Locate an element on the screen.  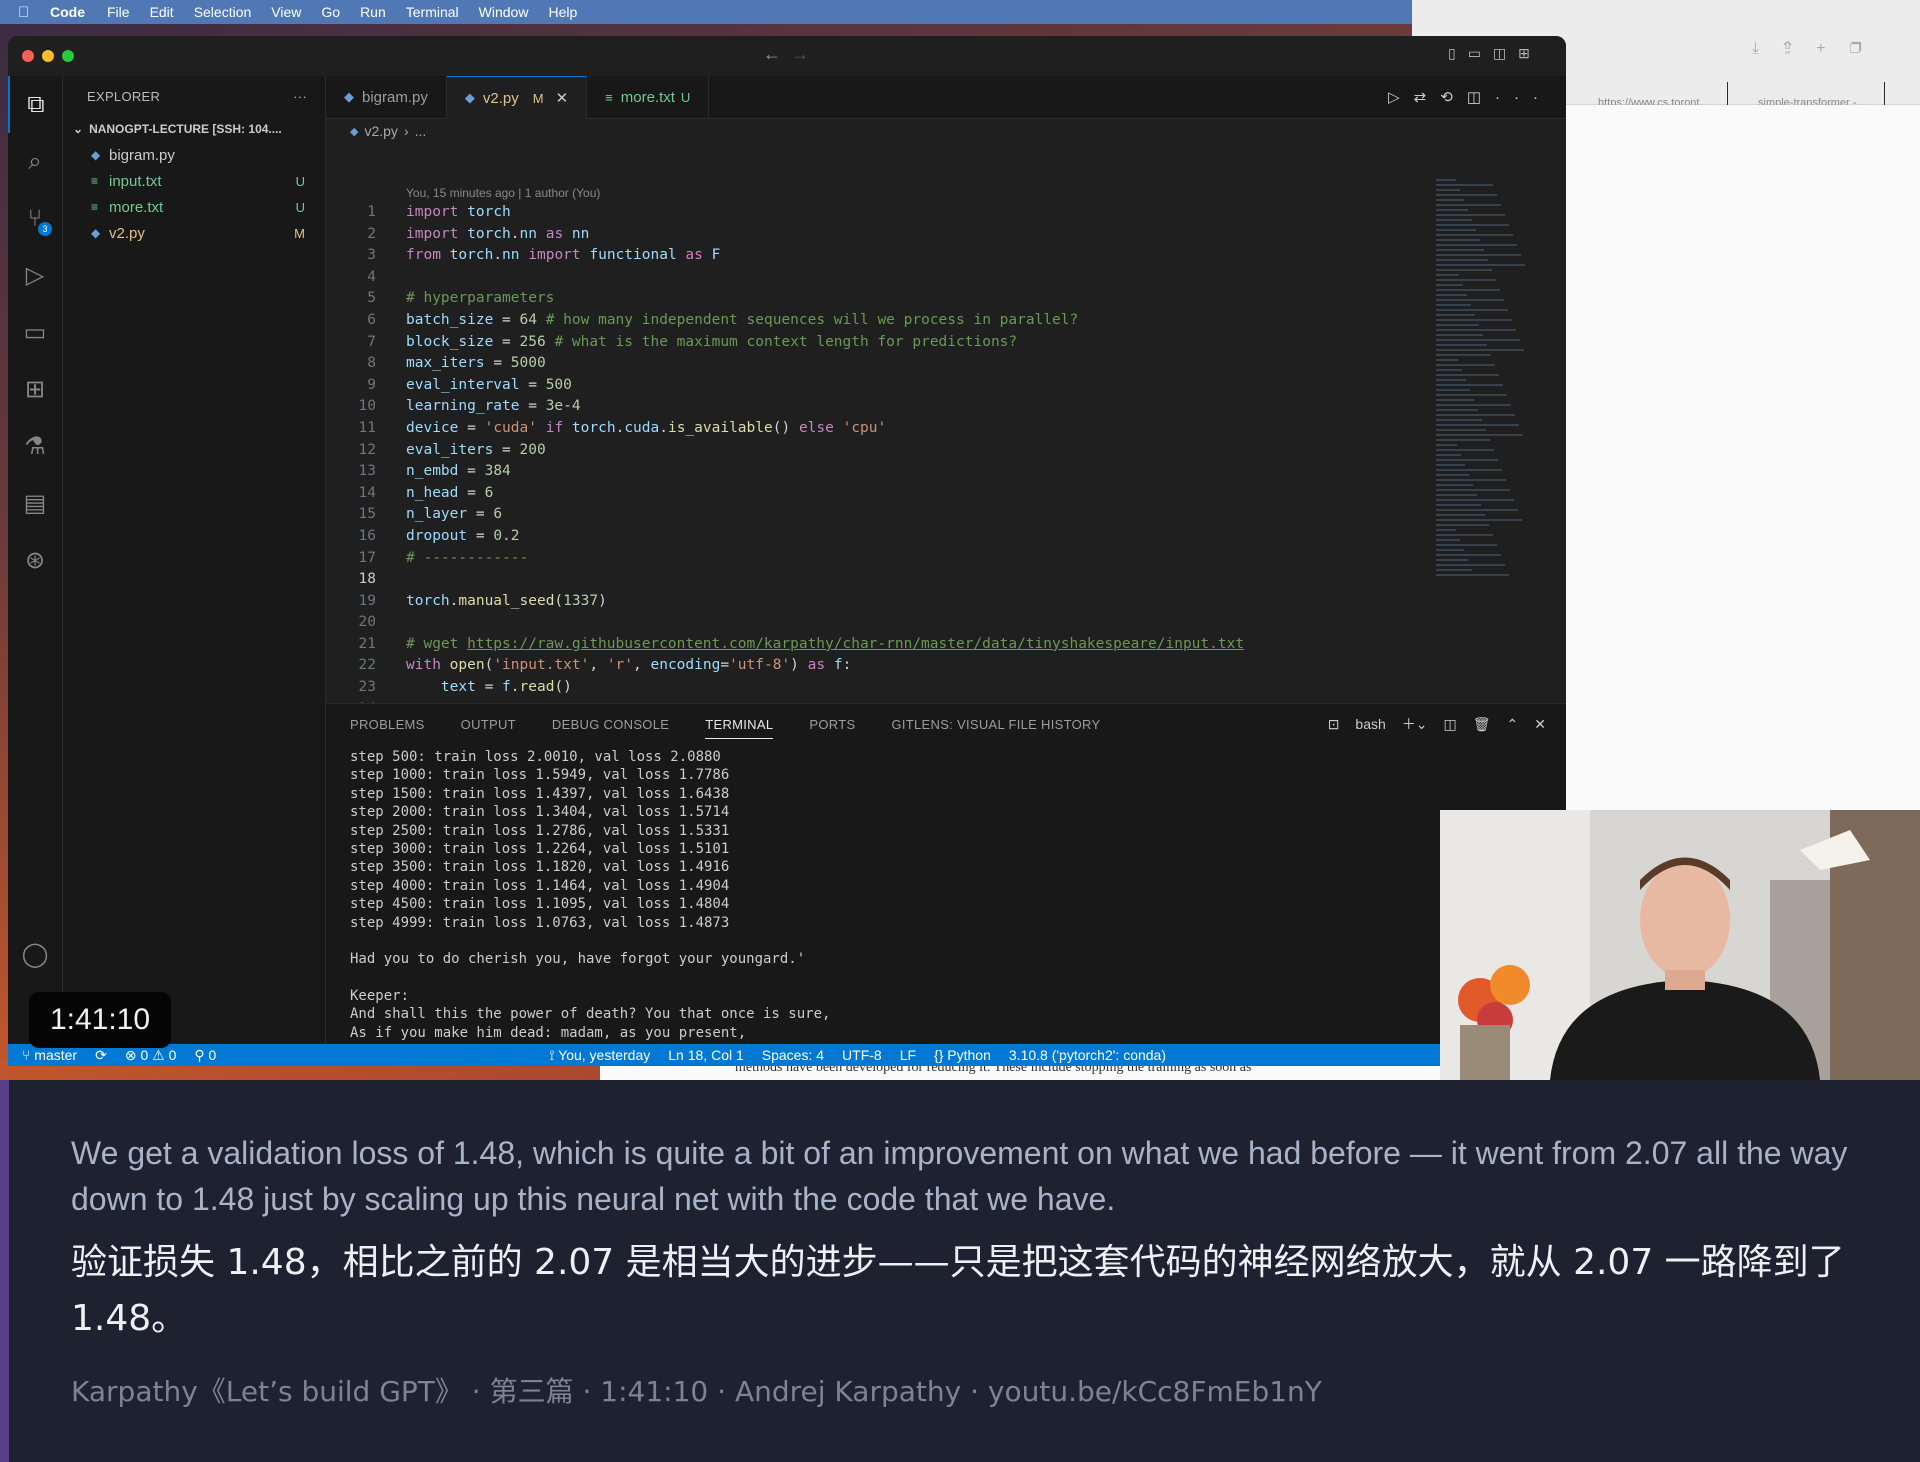
webcam-person-image is located at coordinates (1680, 945).